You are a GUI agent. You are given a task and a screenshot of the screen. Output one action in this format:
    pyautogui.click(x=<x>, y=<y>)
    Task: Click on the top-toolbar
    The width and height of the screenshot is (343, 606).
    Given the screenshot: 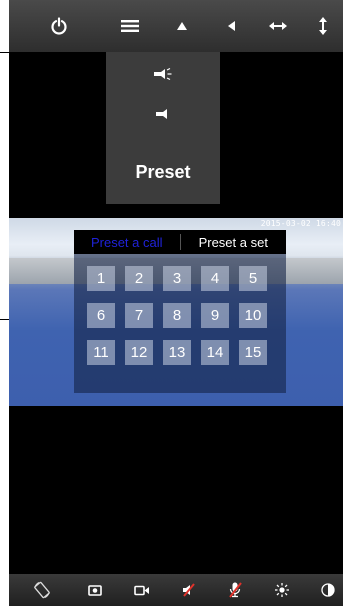 What is the action you would take?
    pyautogui.click(x=176, y=26)
    